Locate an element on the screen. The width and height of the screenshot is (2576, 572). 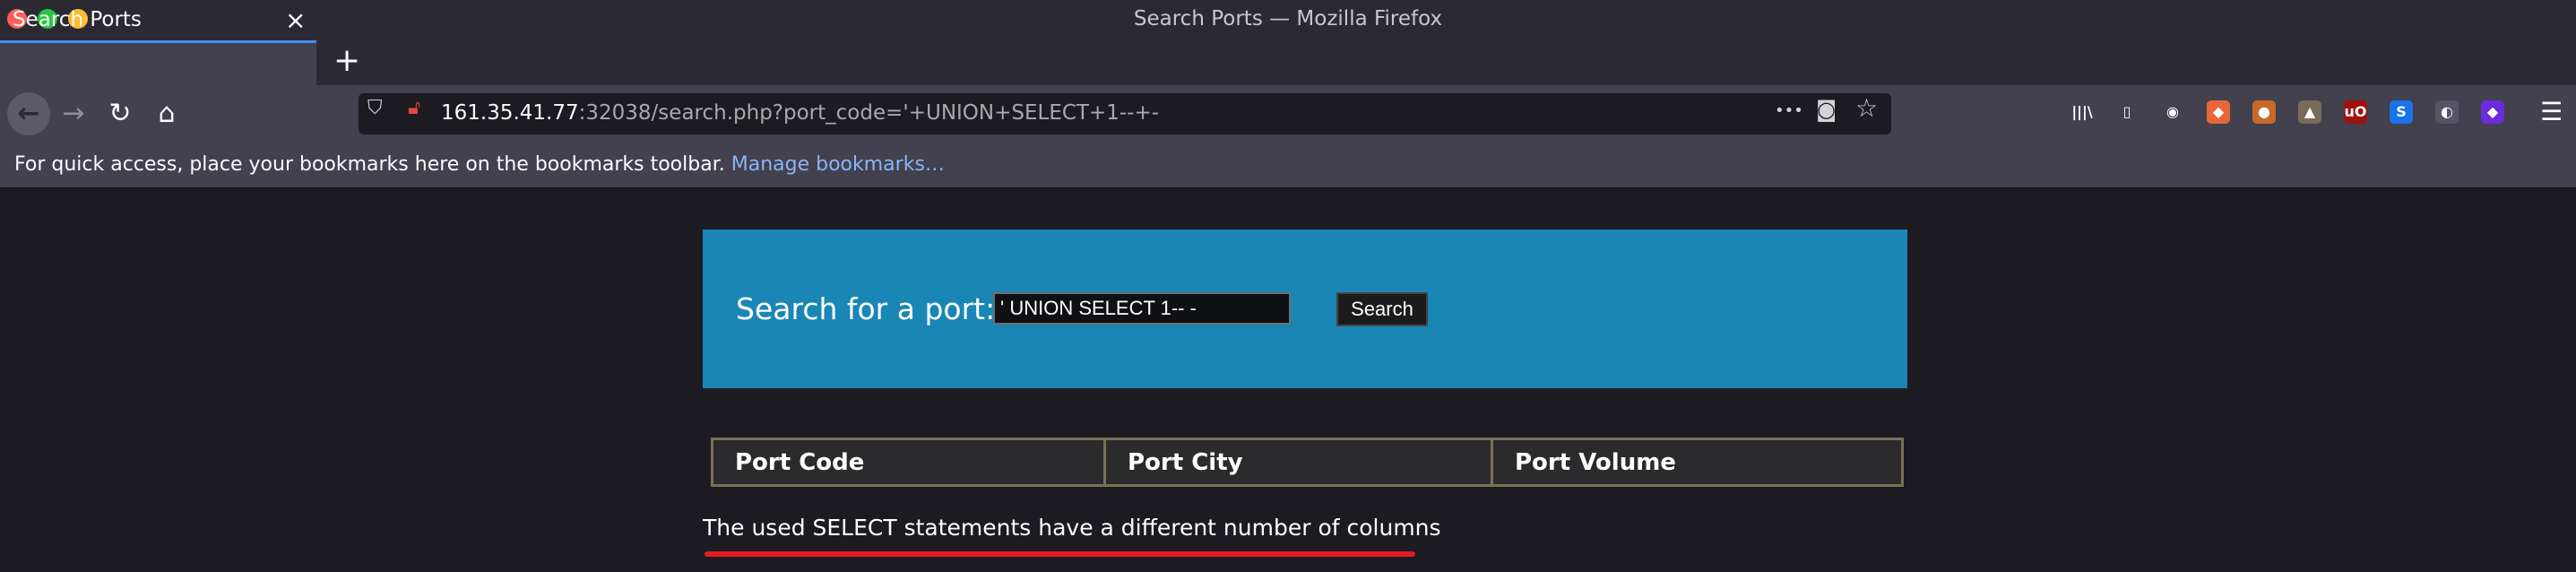
results-table: Port Code Port City Port Volume is located at coordinates (1307, 463).